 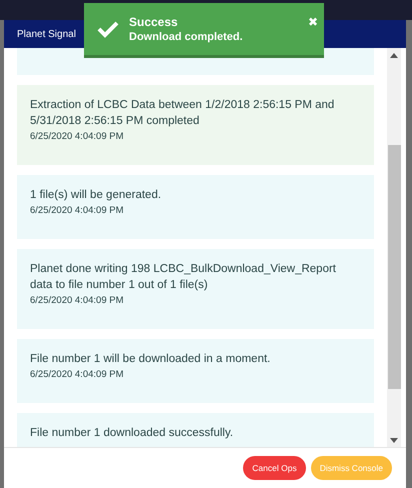 I want to click on scroll-down-icon, so click(x=394, y=440).